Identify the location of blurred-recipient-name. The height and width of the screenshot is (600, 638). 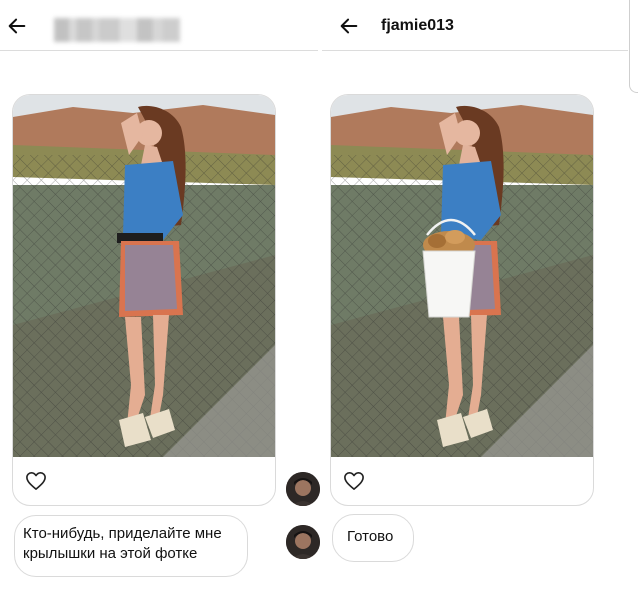
(117, 30).